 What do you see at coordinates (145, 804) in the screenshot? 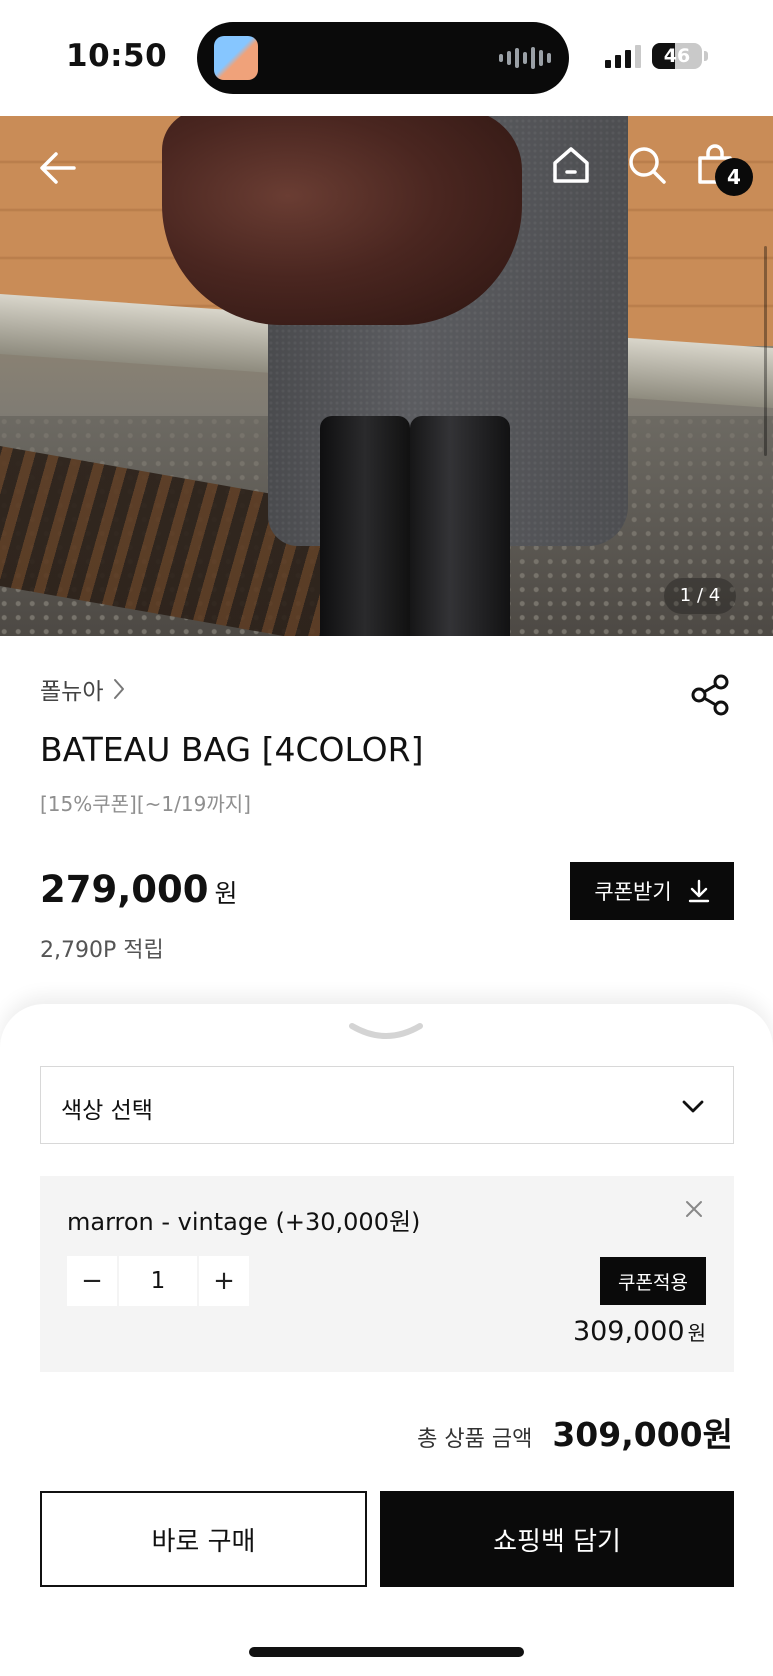
I see `product-promo-text: [15%쿠폰][~1/19까지]` at bounding box center [145, 804].